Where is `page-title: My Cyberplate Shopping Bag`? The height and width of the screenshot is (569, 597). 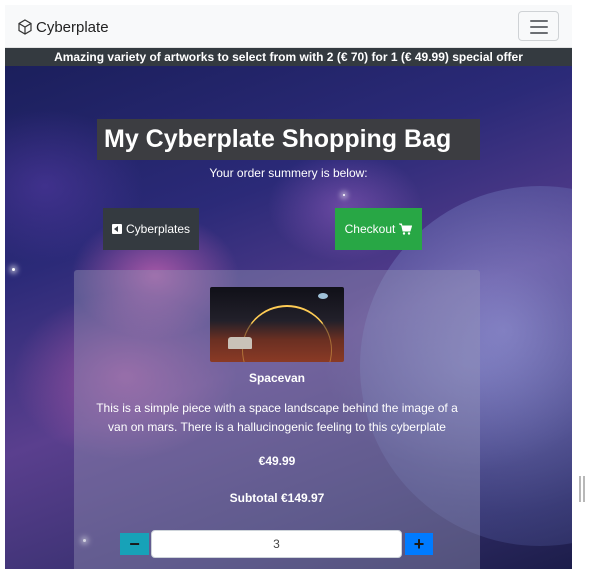 page-title: My Cyberplate Shopping Bag is located at coordinates (288, 139).